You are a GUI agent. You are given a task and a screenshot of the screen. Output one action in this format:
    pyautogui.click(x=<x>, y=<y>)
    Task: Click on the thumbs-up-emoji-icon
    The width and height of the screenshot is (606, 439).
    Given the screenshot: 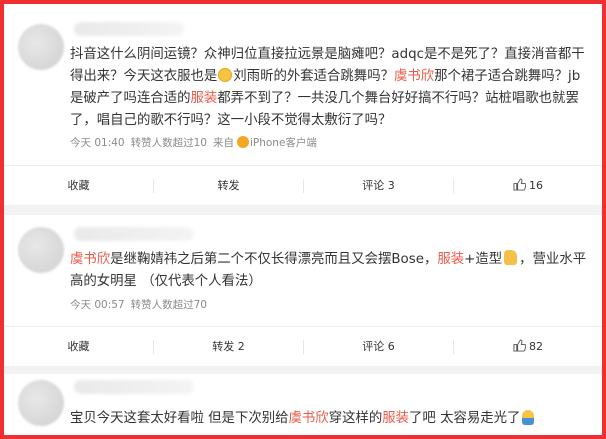 What is the action you would take?
    pyautogui.click(x=511, y=257)
    